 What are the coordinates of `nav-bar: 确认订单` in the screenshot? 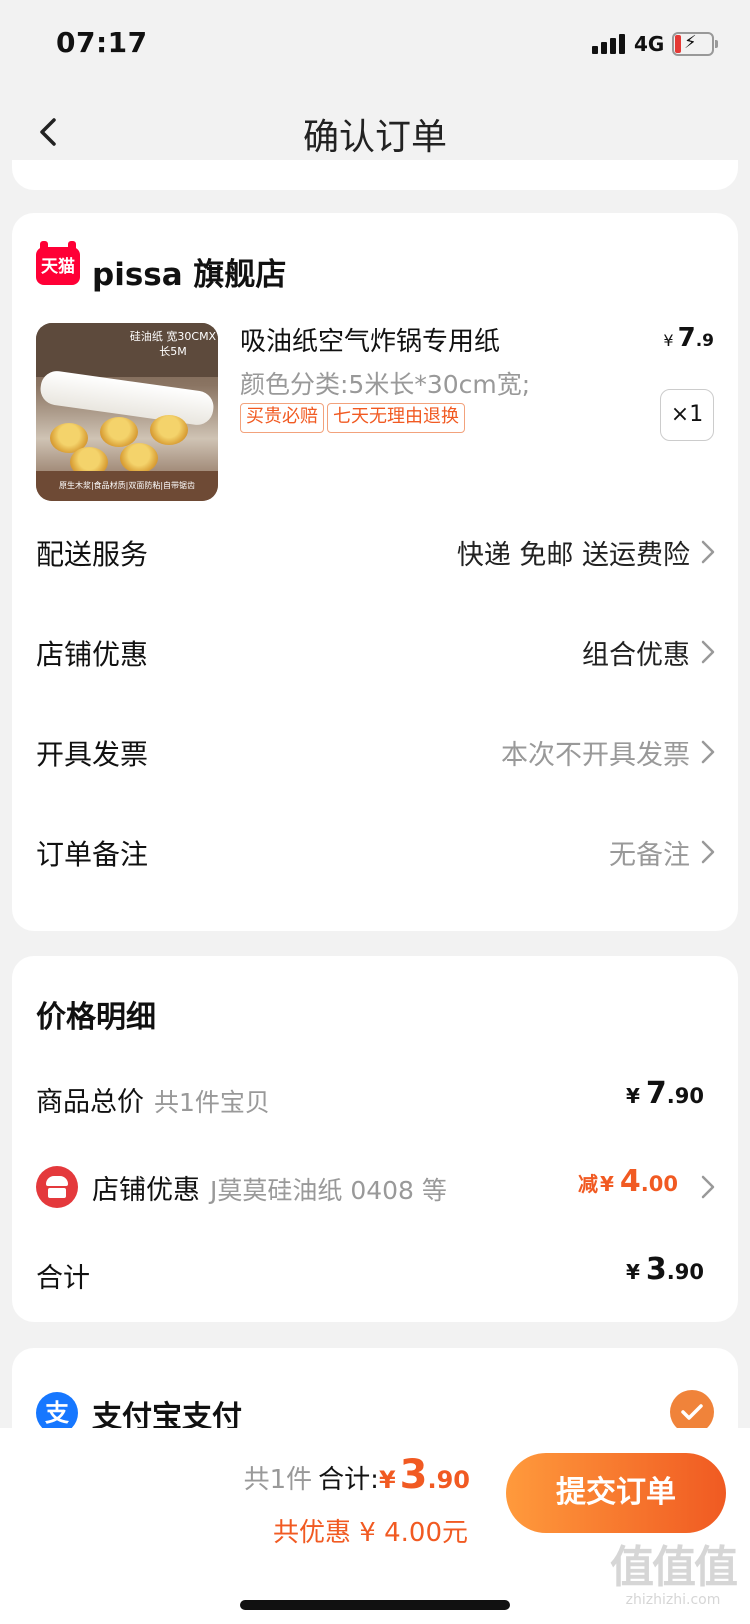 It's located at (375, 130).